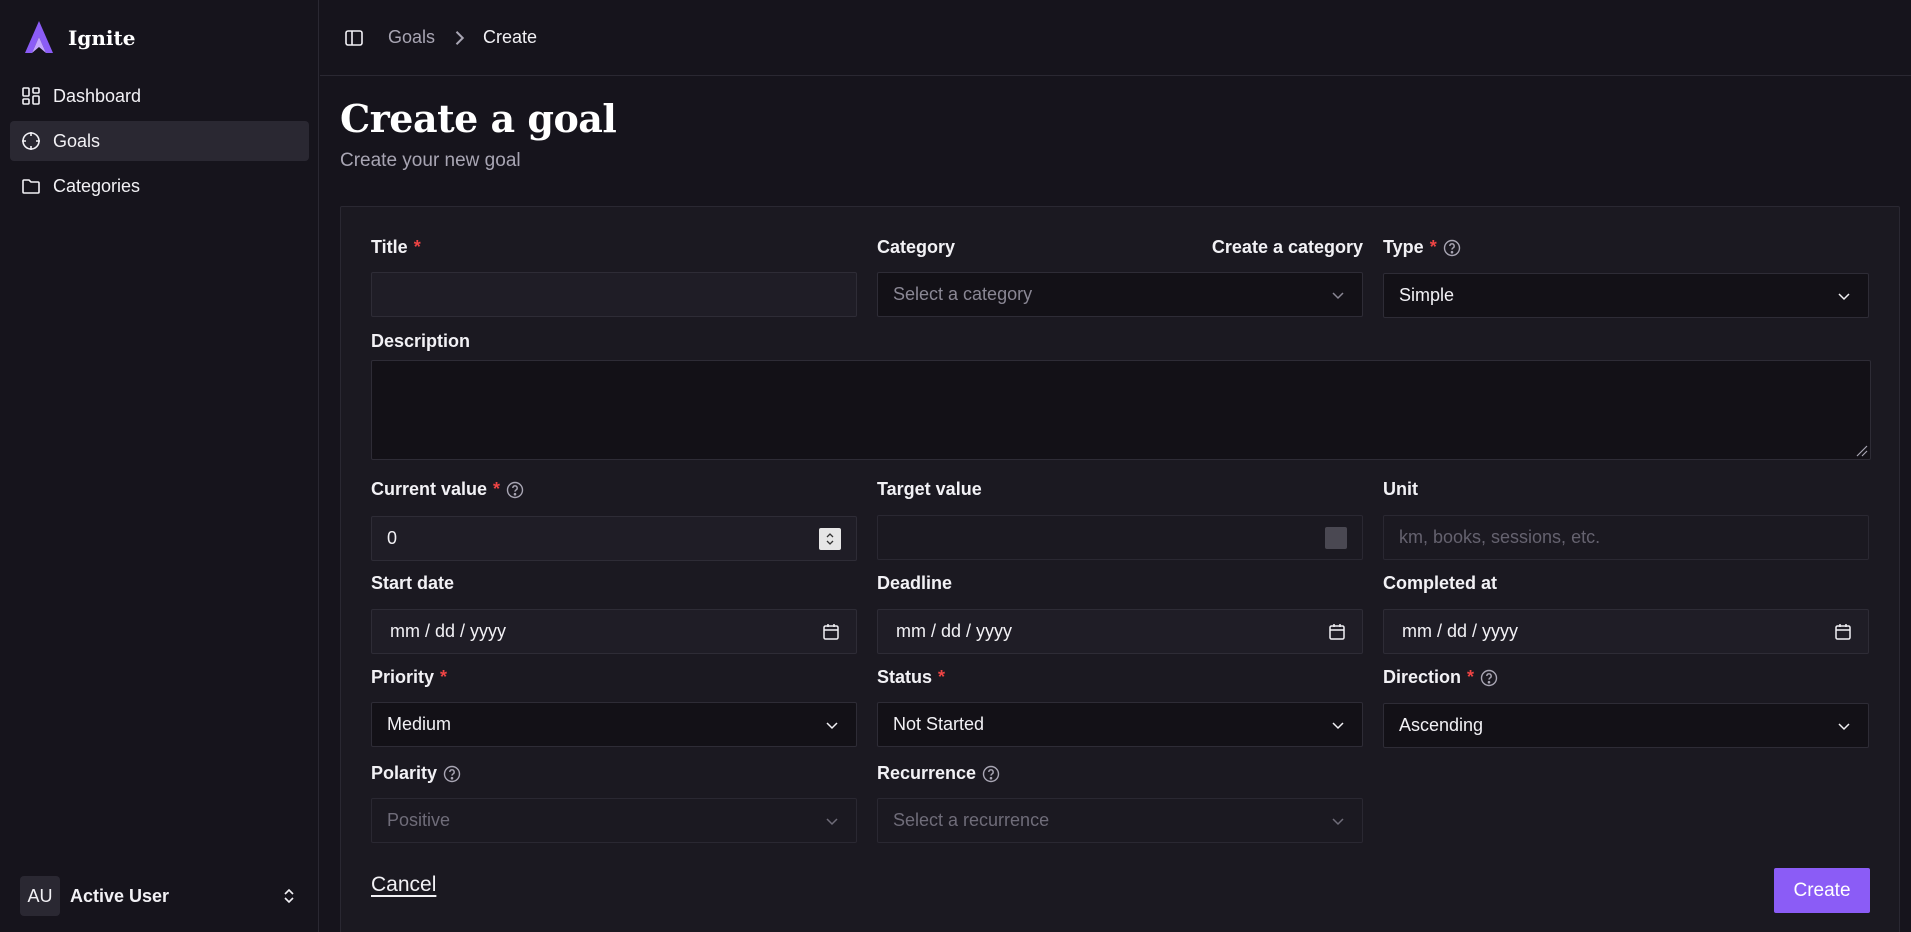  What do you see at coordinates (460, 37) in the screenshot?
I see `chevron-right-icon` at bounding box center [460, 37].